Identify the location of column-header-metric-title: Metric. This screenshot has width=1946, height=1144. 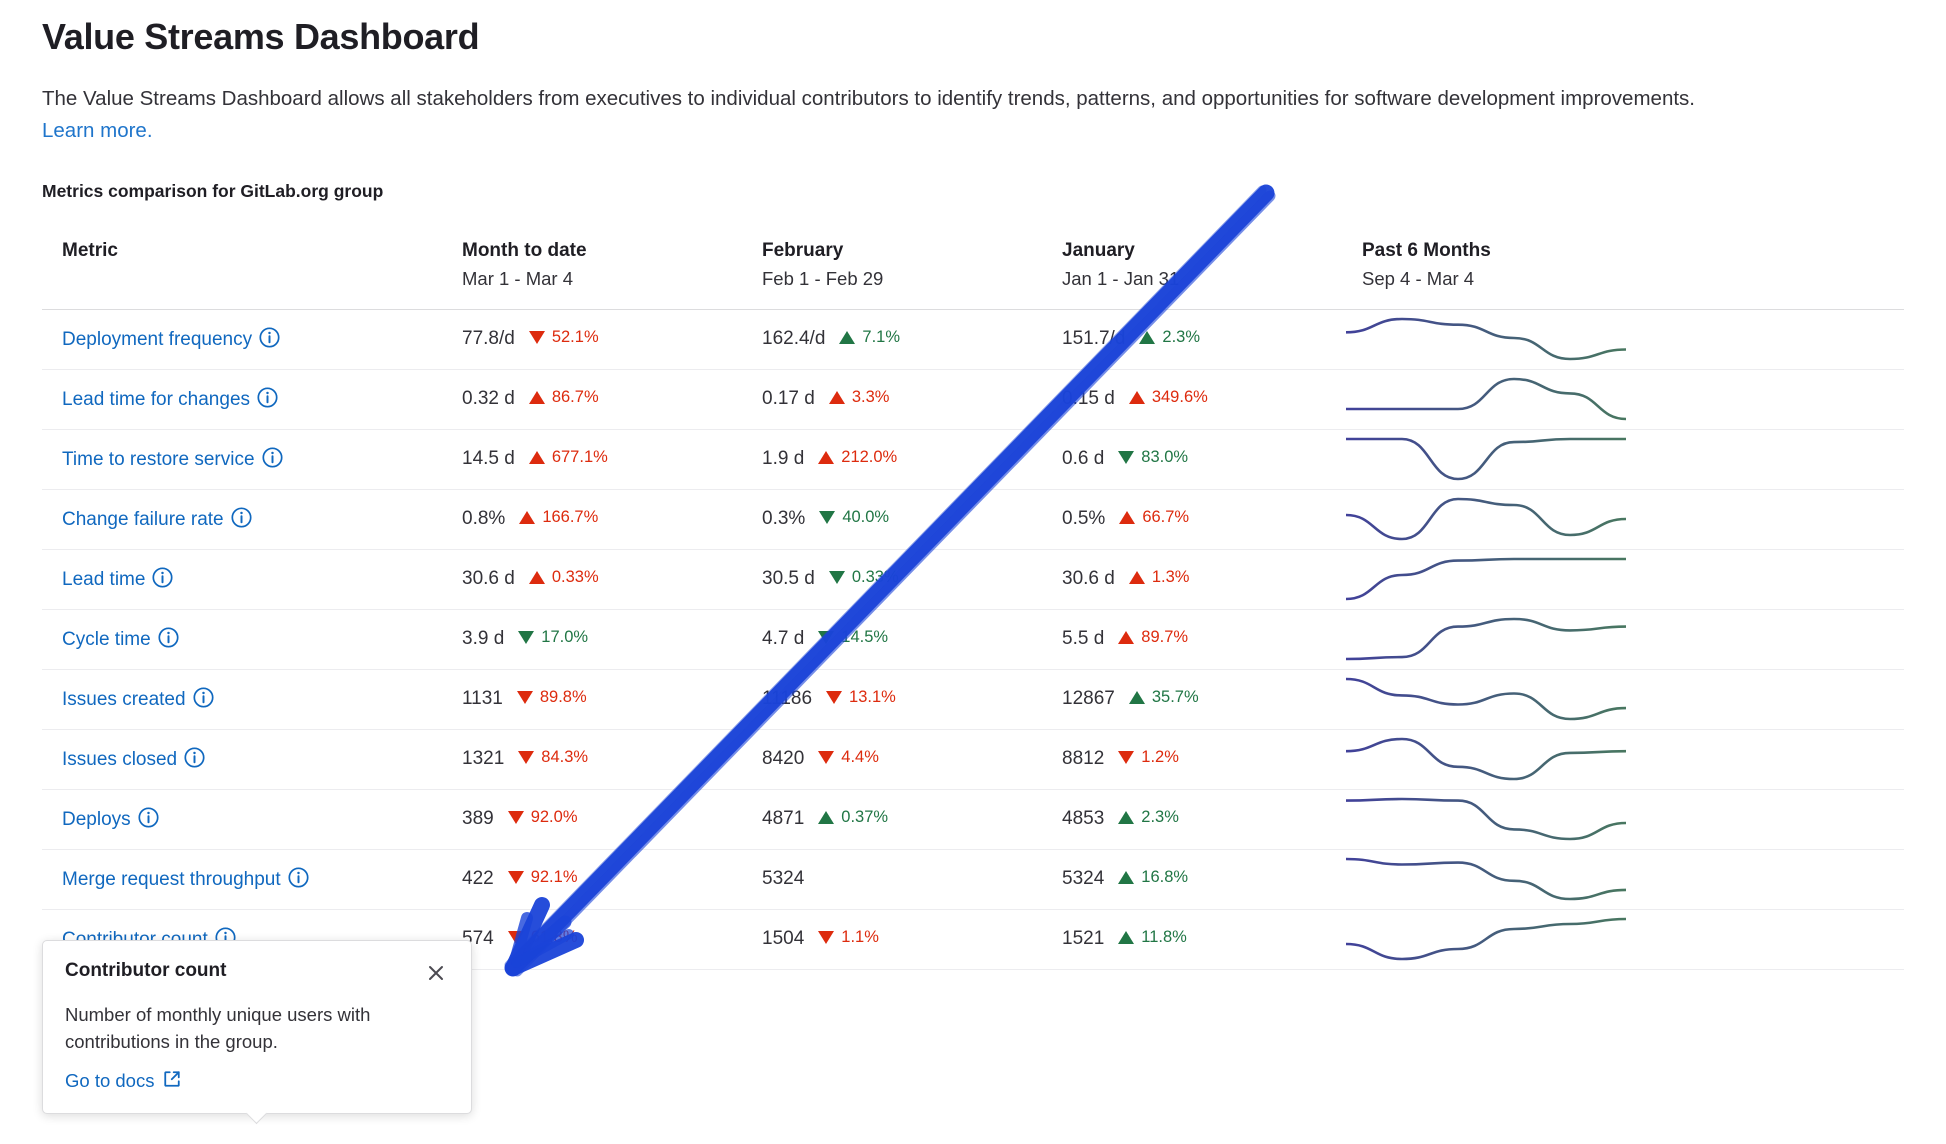
(90, 251).